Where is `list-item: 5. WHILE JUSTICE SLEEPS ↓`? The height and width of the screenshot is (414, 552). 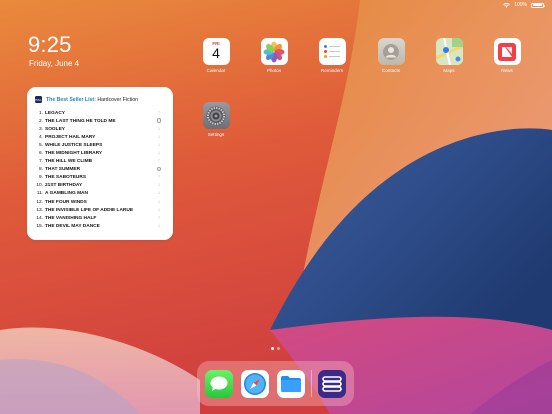 list-item: 5. WHILE JUSTICE SLEEPS ↓ is located at coordinates (99, 145).